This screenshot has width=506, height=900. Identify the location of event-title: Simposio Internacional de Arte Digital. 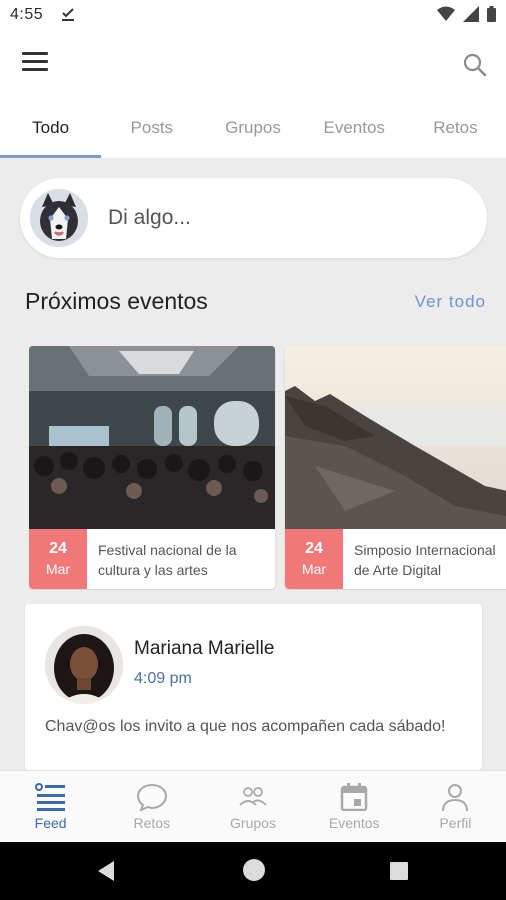
(430, 560).